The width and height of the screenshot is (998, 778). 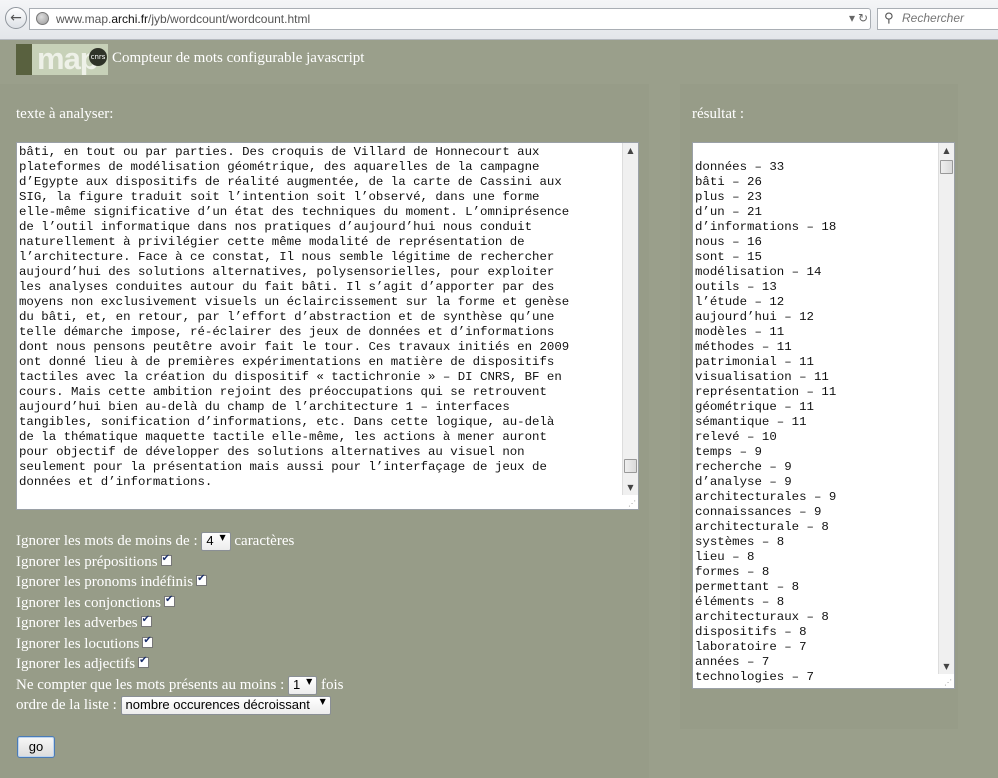 I want to click on result-line: lieu – 8, so click(x=725, y=557).